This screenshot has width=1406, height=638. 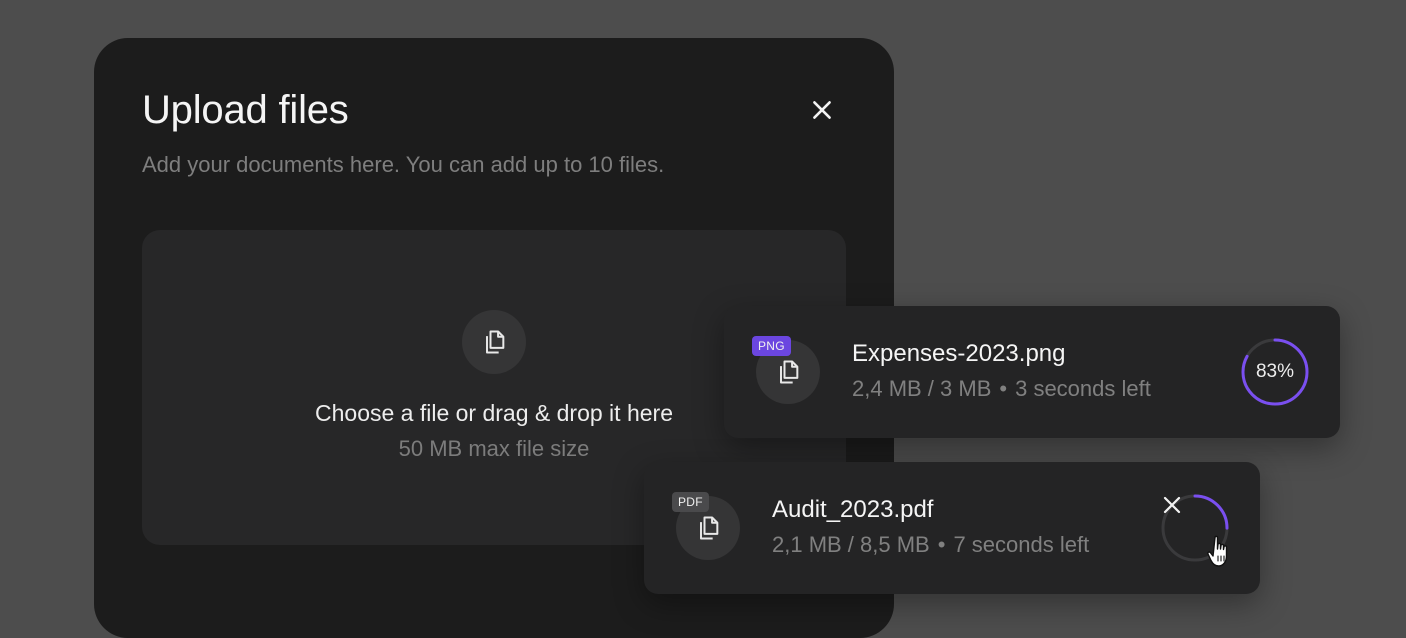 What do you see at coordinates (771, 346) in the screenshot?
I see `file-type-badge: PNG` at bounding box center [771, 346].